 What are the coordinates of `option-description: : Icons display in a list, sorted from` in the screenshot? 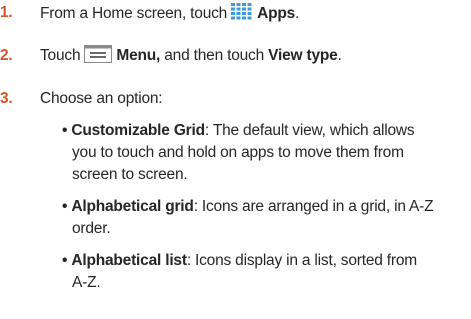 It's located at (301, 260).